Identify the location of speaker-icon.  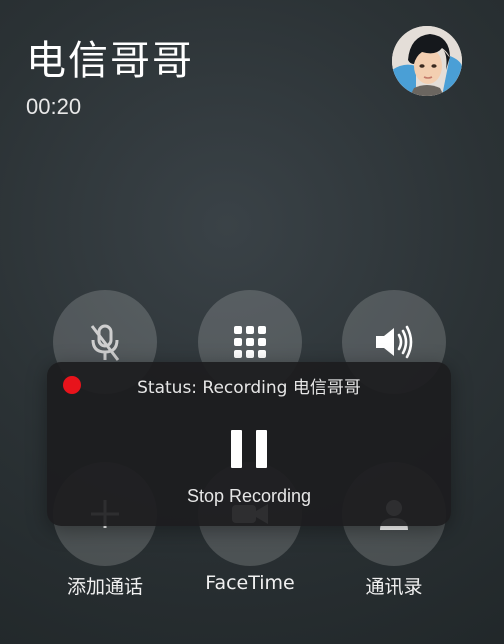
(394, 342).